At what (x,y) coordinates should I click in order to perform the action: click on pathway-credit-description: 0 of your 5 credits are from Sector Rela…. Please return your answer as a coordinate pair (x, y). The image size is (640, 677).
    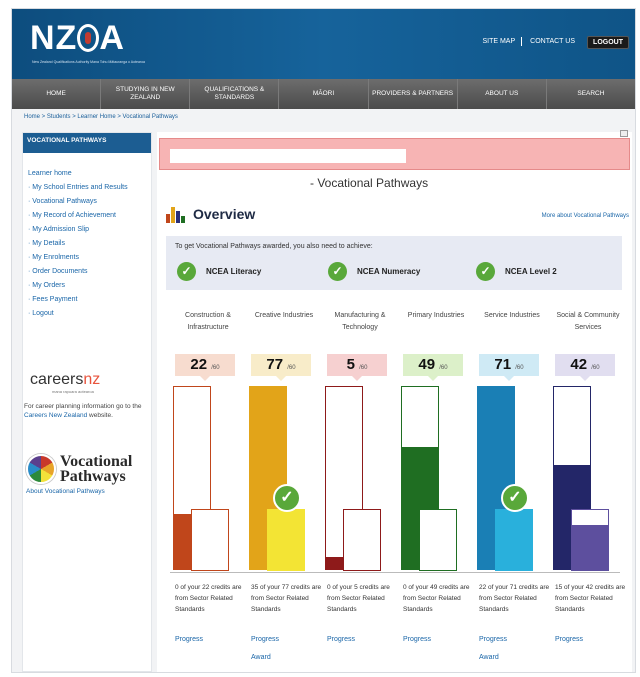
    Looking at the image, I should click on (358, 598).